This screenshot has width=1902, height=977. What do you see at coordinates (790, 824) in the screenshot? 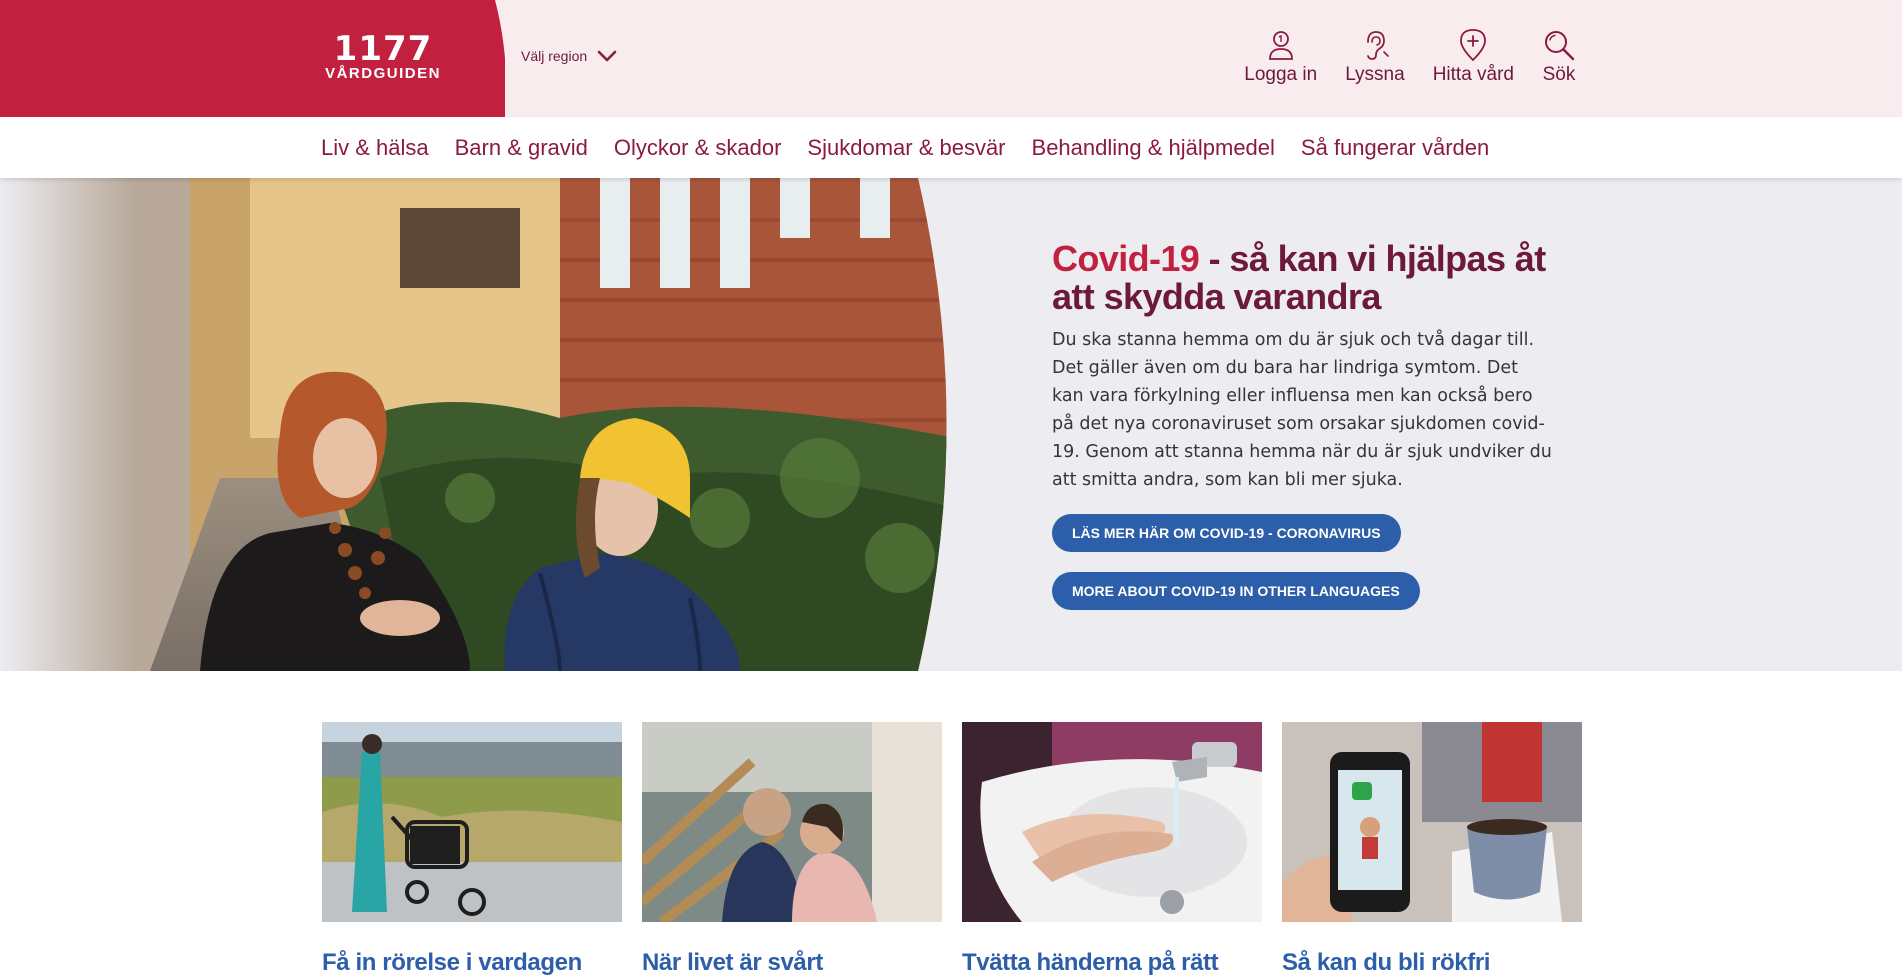
I see `card-image-hard-life` at bounding box center [790, 824].